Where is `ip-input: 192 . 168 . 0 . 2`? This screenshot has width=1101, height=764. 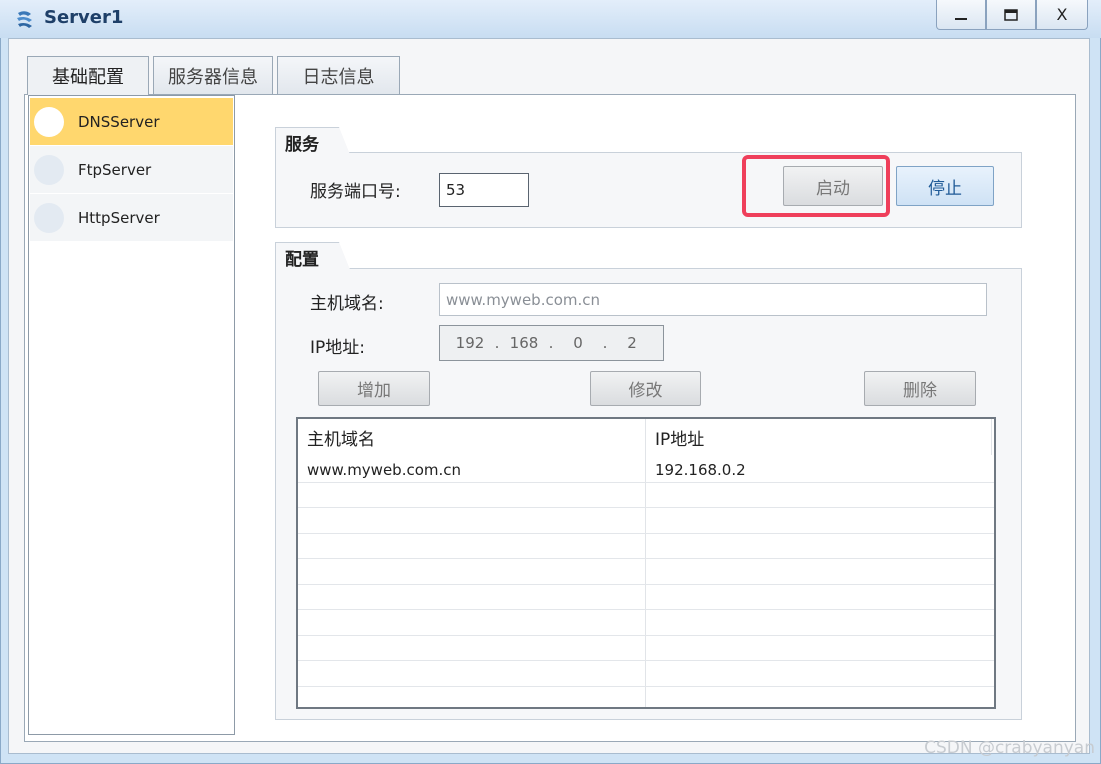 ip-input: 192 . 168 . 0 . 2 is located at coordinates (551, 343).